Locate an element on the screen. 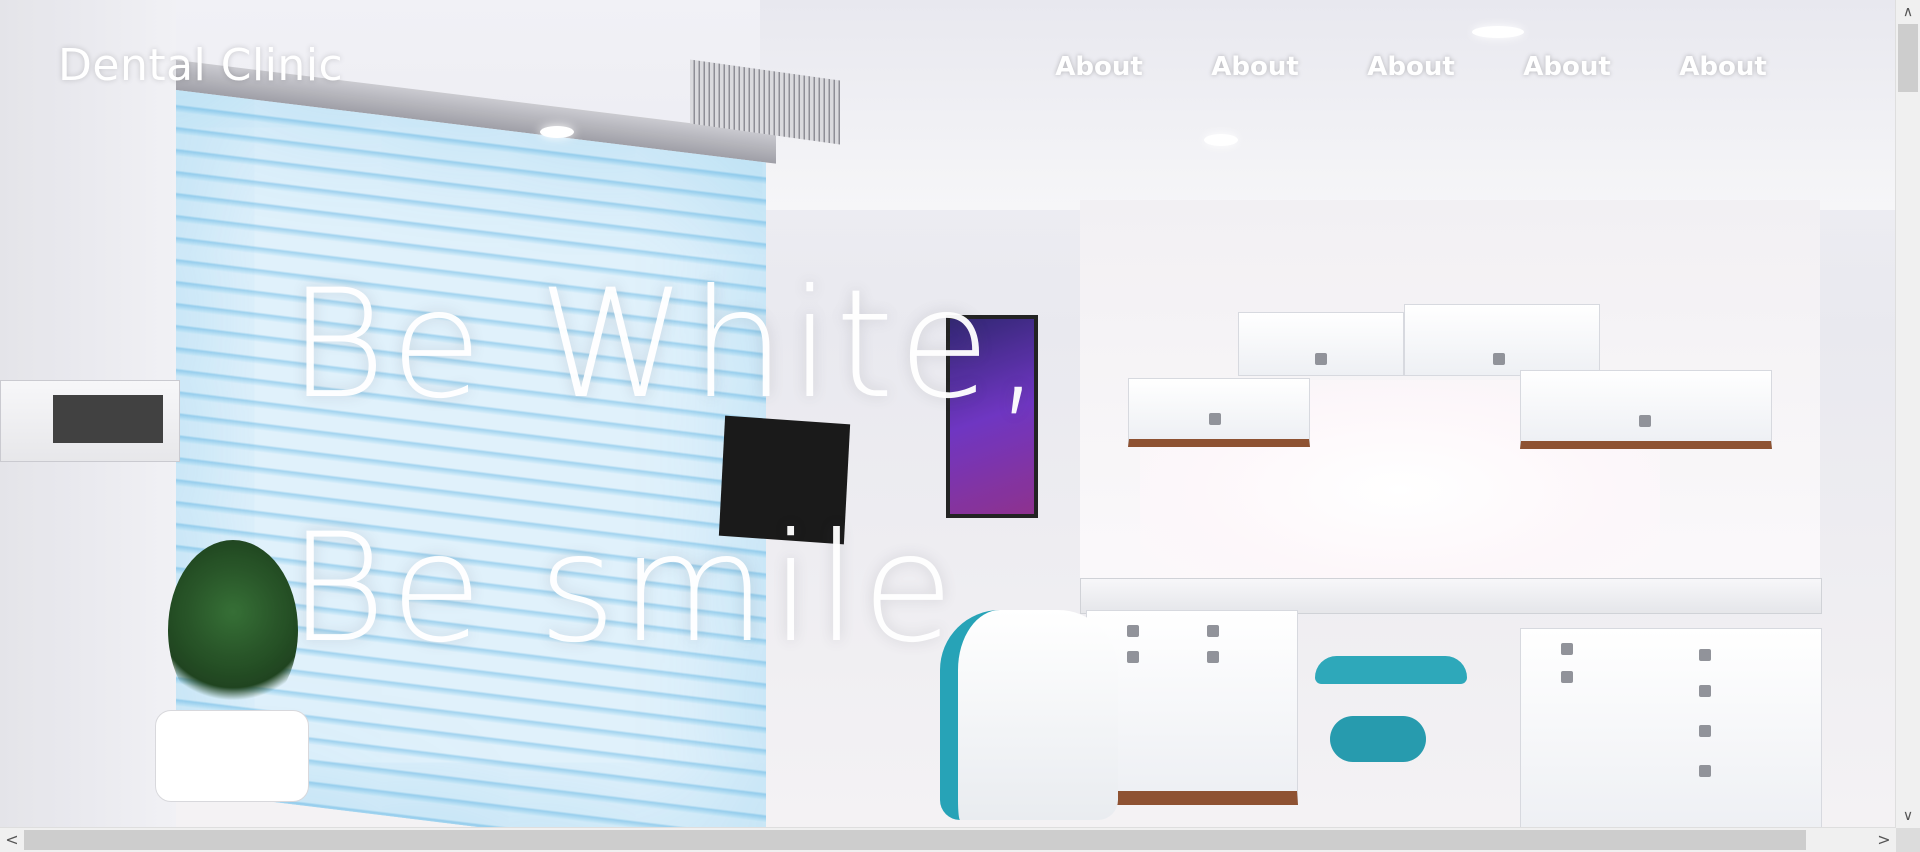  scroll-right-arrow-icon: > is located at coordinates (1884, 840).